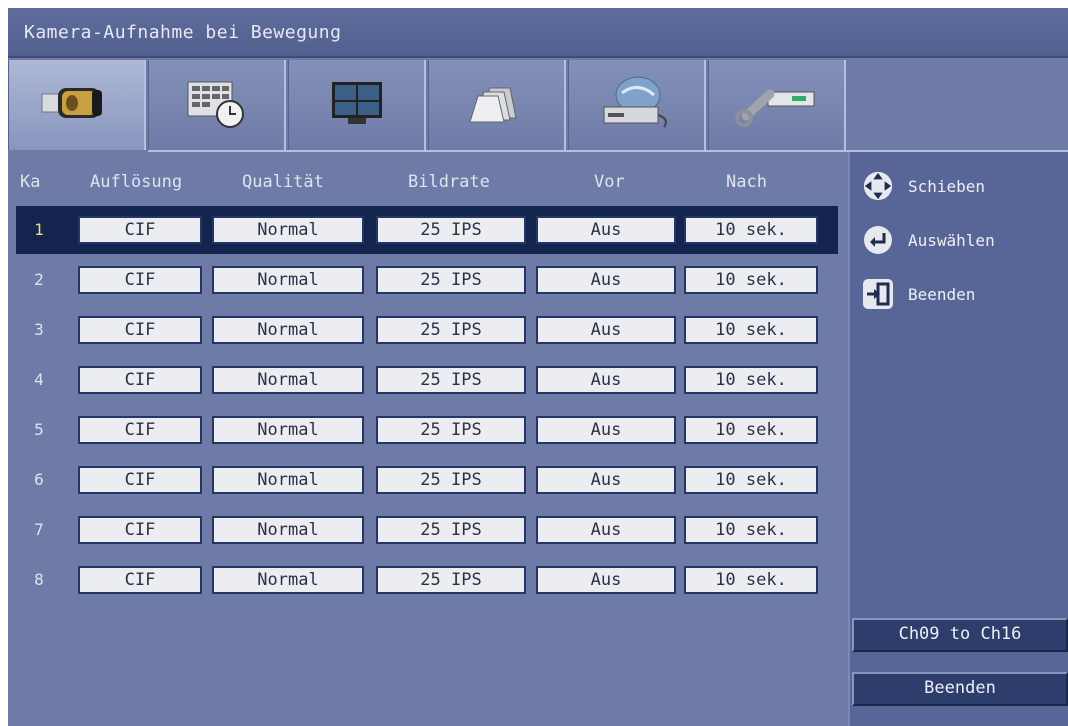 The image size is (1068, 726). I want to click on row-camera-number: 2, so click(39, 279).